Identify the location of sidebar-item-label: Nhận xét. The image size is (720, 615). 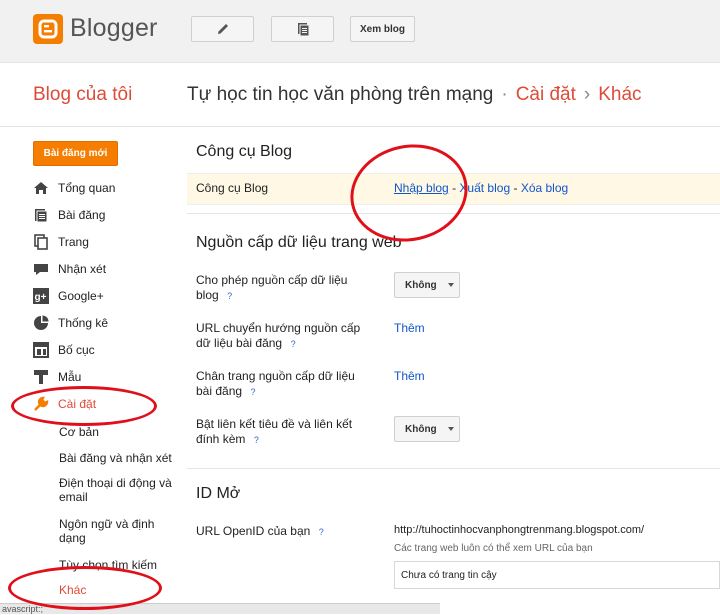
(82, 269).